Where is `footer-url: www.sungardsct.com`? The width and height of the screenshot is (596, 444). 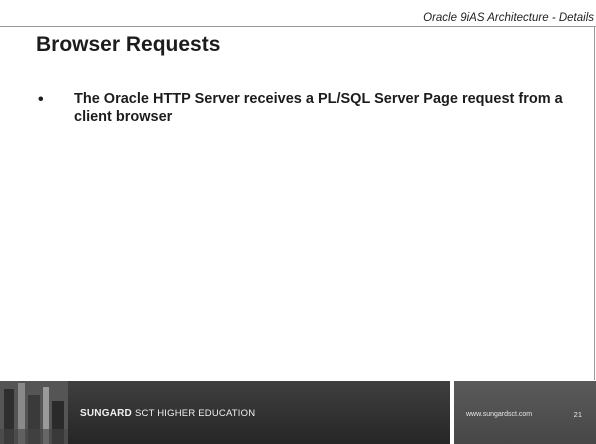
footer-url: www.sungardsct.com is located at coordinates (499, 414).